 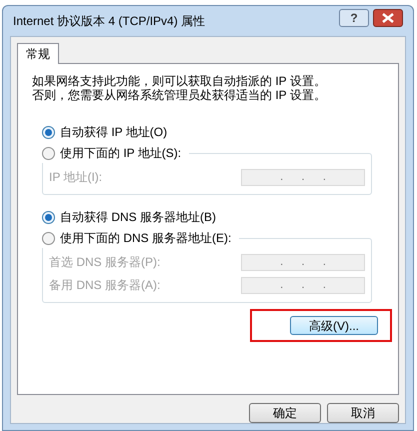 What do you see at coordinates (104, 262) in the screenshot?
I see `field-label: 首选 DNS 服务器(P):` at bounding box center [104, 262].